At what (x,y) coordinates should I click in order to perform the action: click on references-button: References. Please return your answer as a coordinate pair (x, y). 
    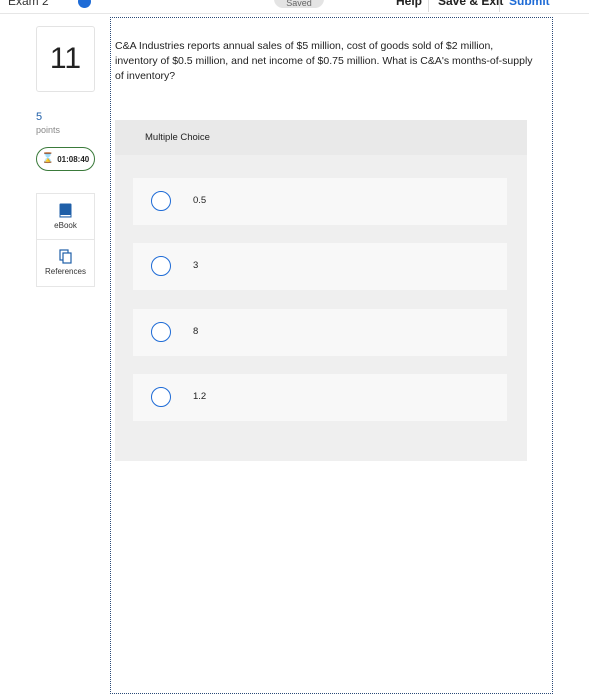
    Looking at the image, I should click on (65, 263).